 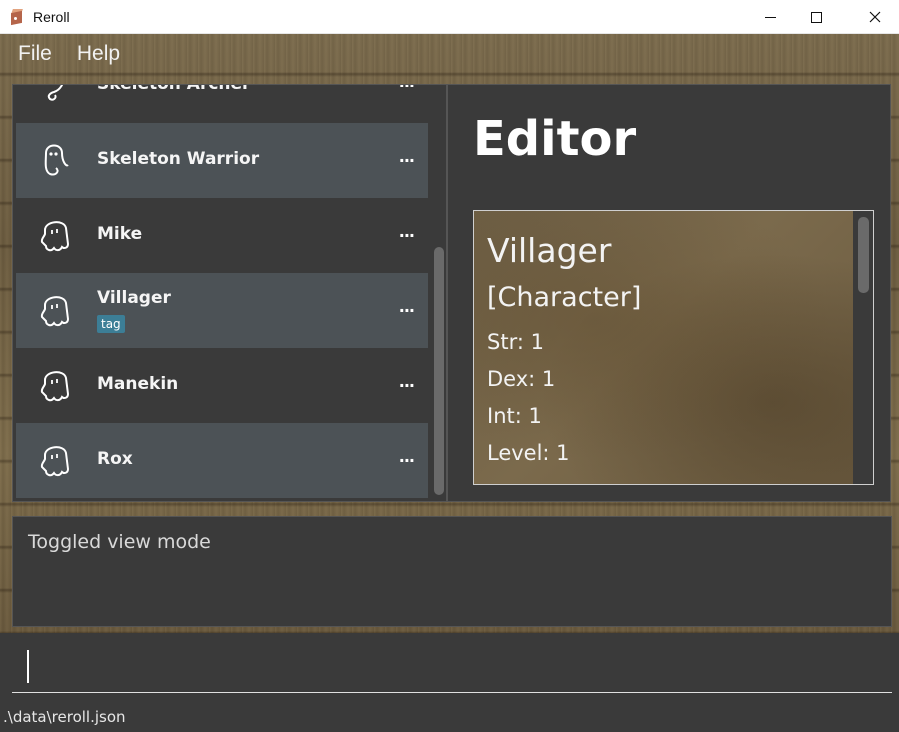 I want to click on close-button, so click(x=875, y=17).